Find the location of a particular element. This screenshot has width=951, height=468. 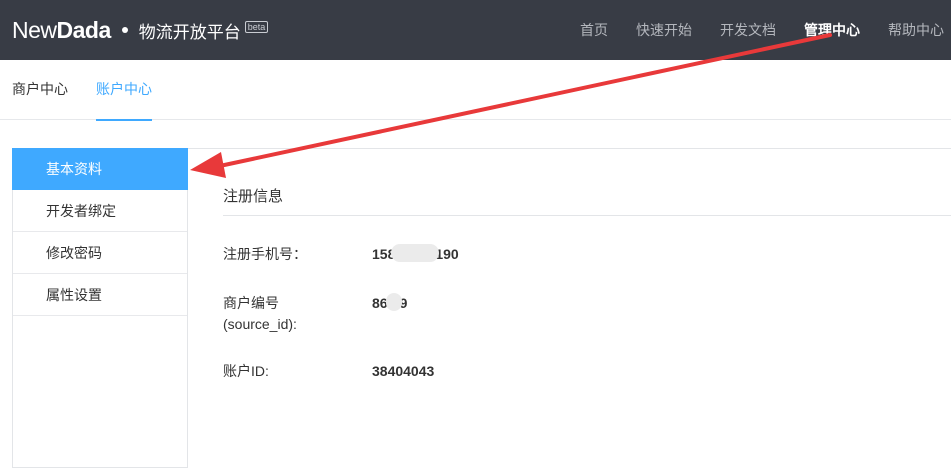

account-id-value: 38404043 is located at coordinates (403, 371).